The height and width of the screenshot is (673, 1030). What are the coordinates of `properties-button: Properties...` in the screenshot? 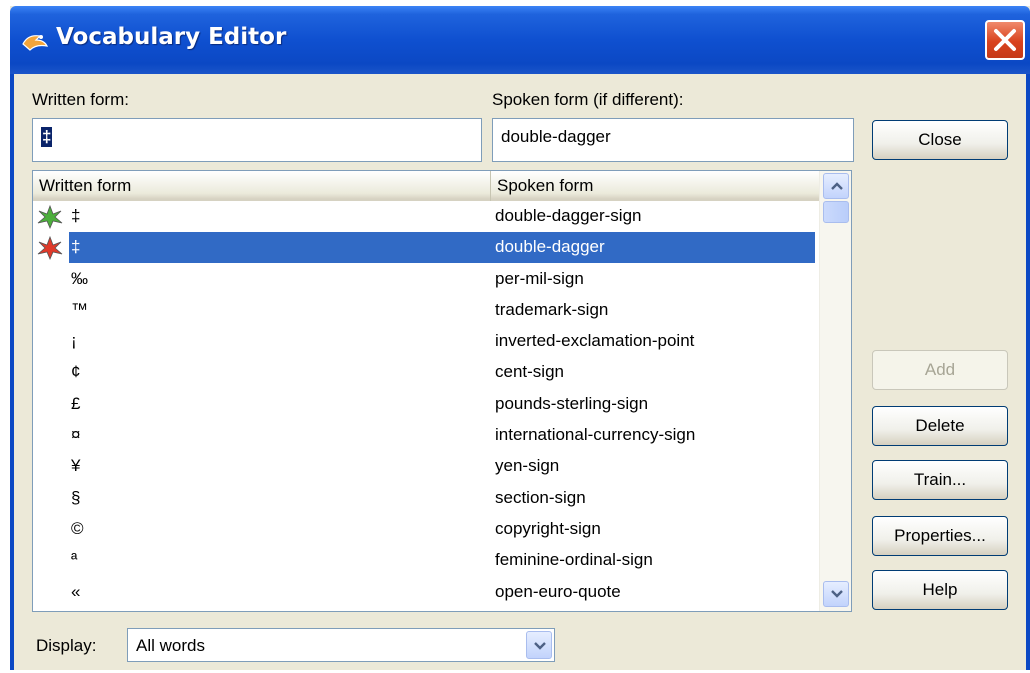 It's located at (940, 536).